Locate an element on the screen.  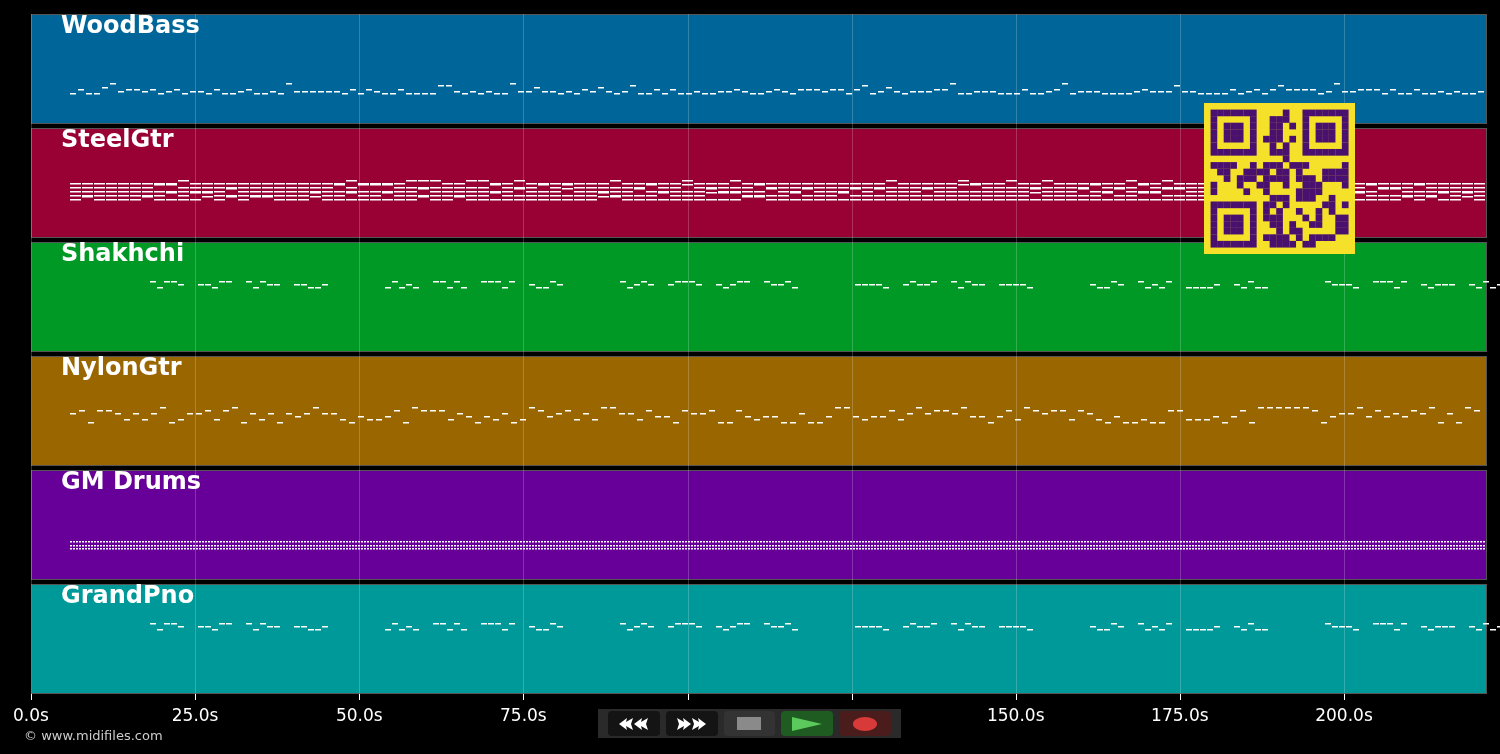
rewind-button is located at coordinates (634, 723).